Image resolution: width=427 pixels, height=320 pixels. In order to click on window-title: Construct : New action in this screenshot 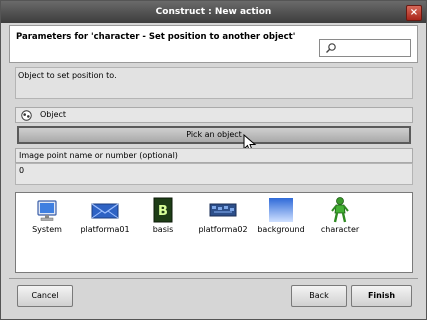, I will do `click(213, 12)`.